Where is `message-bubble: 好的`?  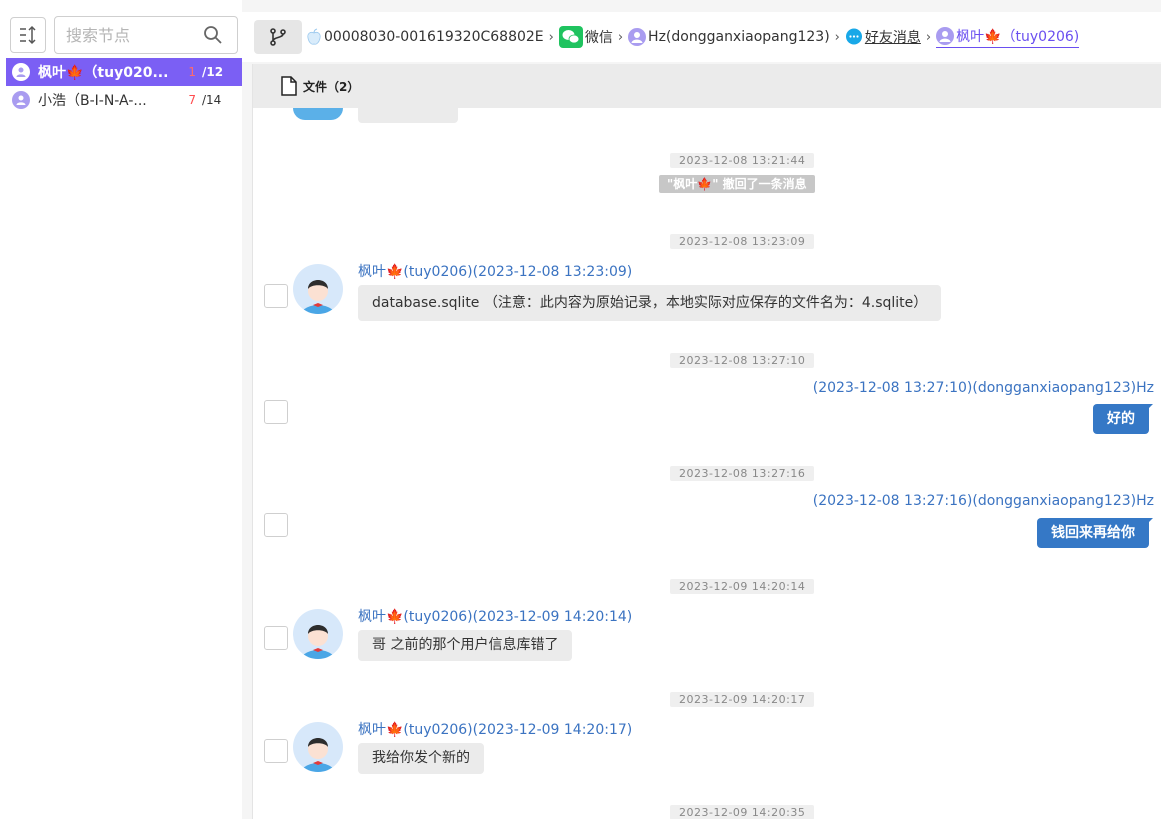 message-bubble: 好的 is located at coordinates (1123, 419).